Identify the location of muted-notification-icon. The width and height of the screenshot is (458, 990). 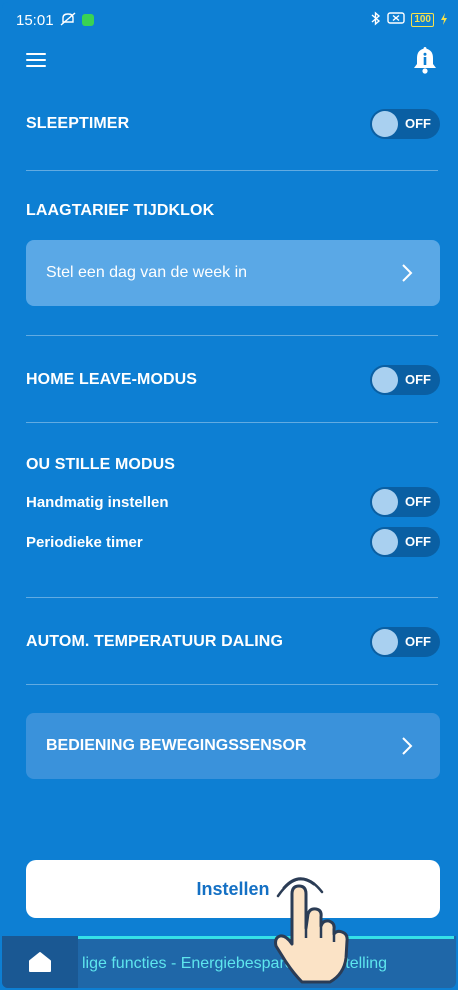
(68, 20).